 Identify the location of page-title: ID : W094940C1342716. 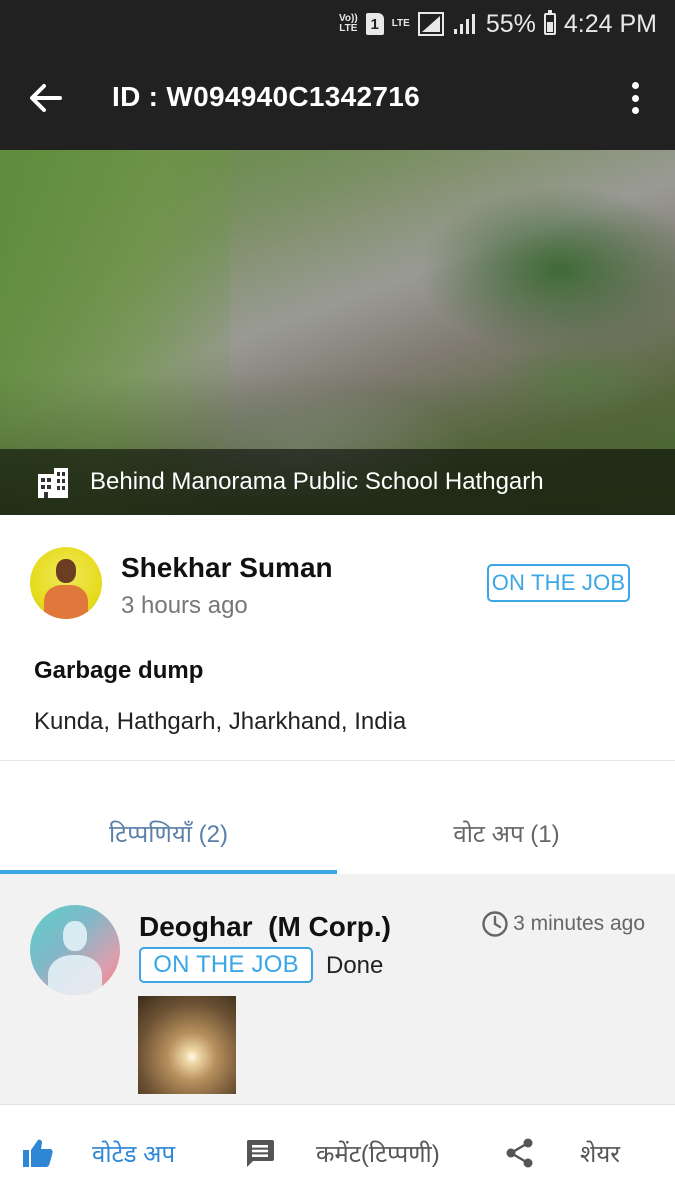
(266, 96).